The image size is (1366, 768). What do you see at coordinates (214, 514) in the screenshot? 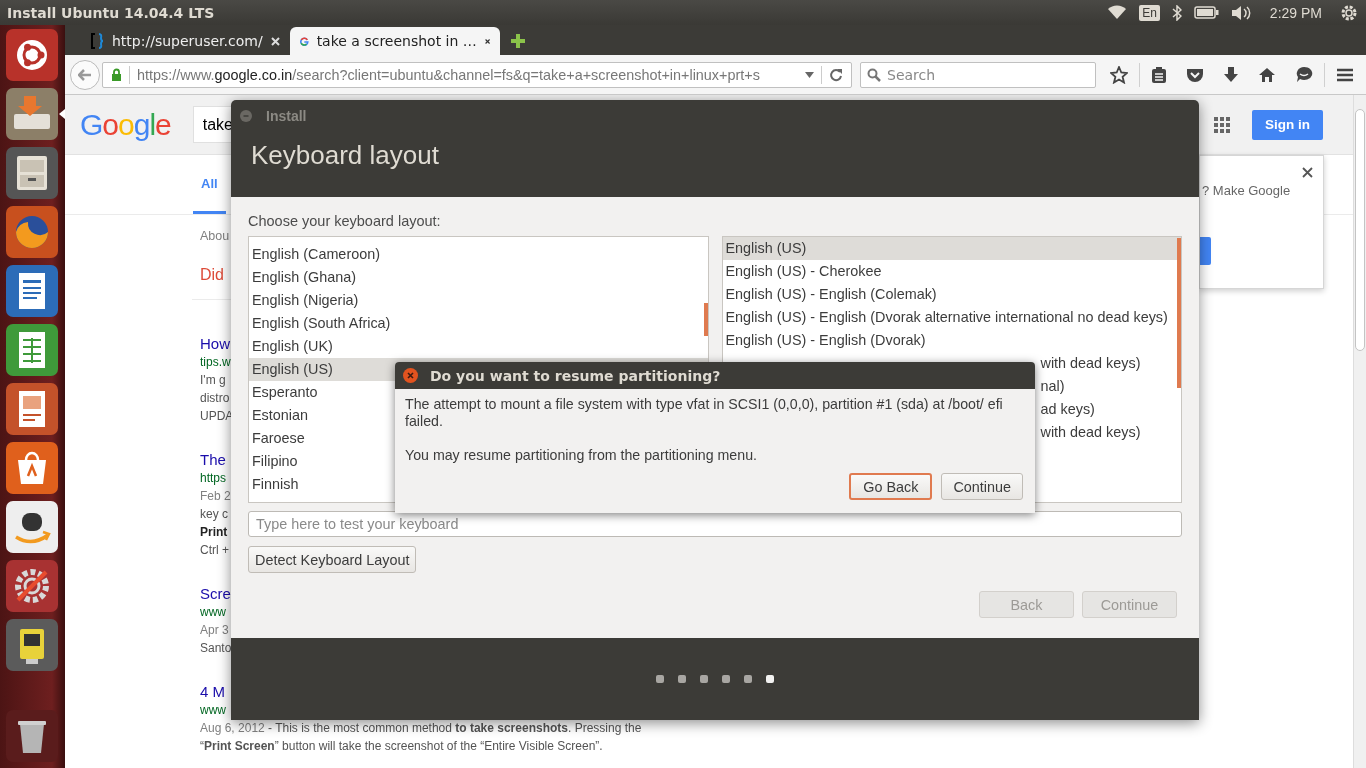
I see `result-snippet: key c` at bounding box center [214, 514].